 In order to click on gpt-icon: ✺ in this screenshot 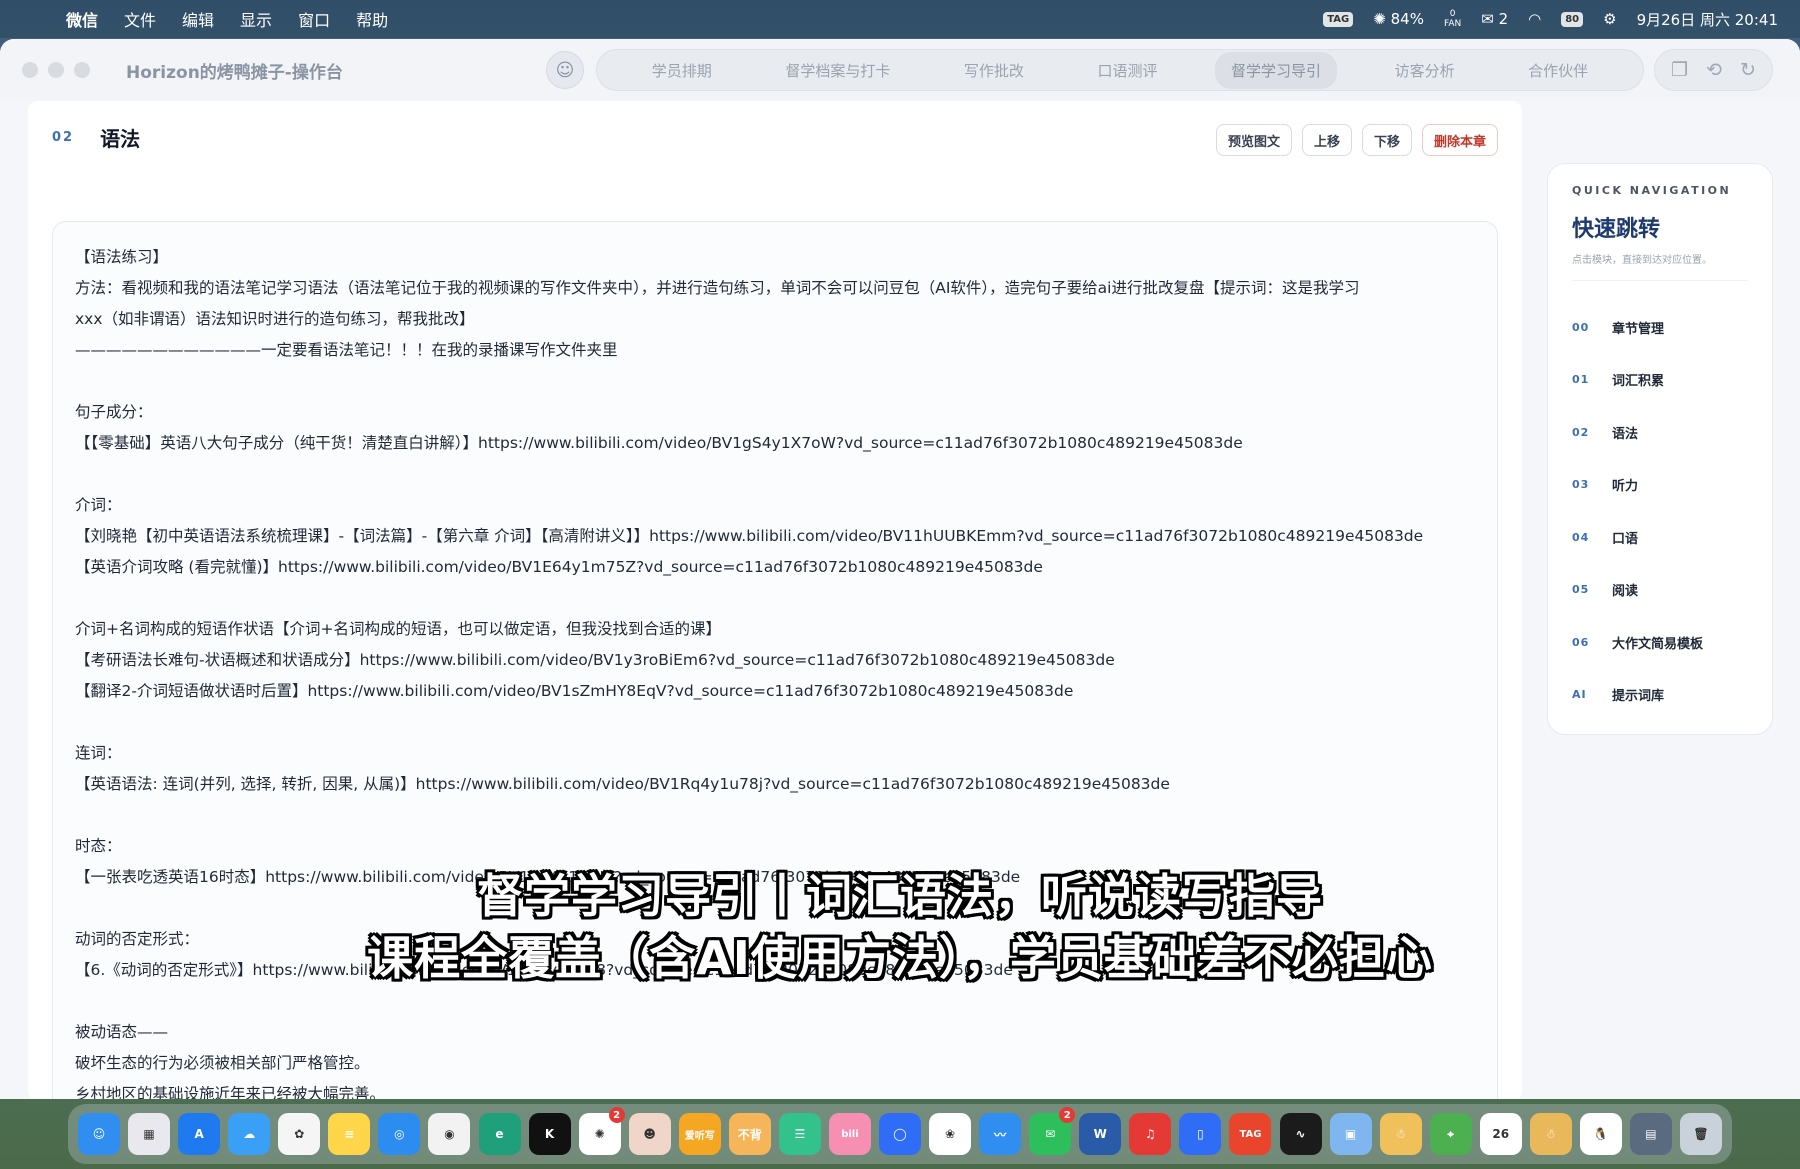, I will do `click(1379, 19)`.